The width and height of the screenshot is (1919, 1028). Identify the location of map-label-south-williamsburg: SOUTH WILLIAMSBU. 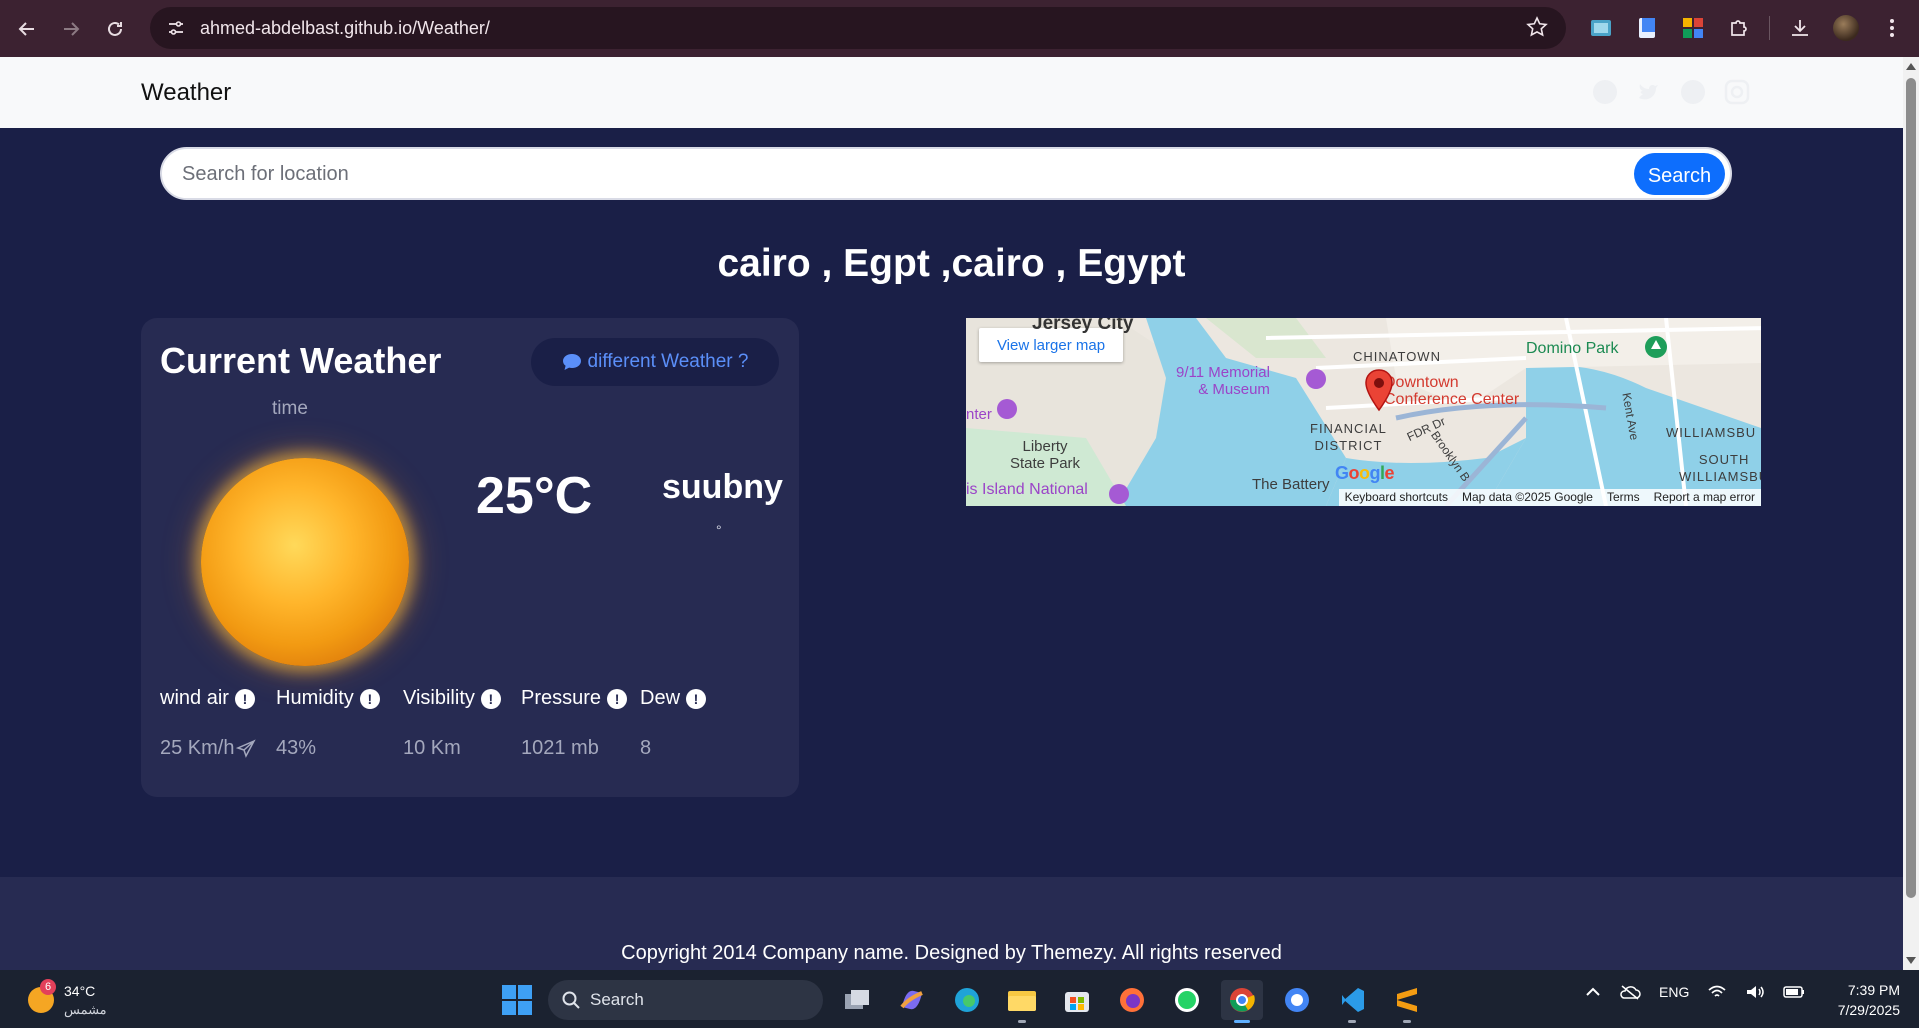
(1720, 468).